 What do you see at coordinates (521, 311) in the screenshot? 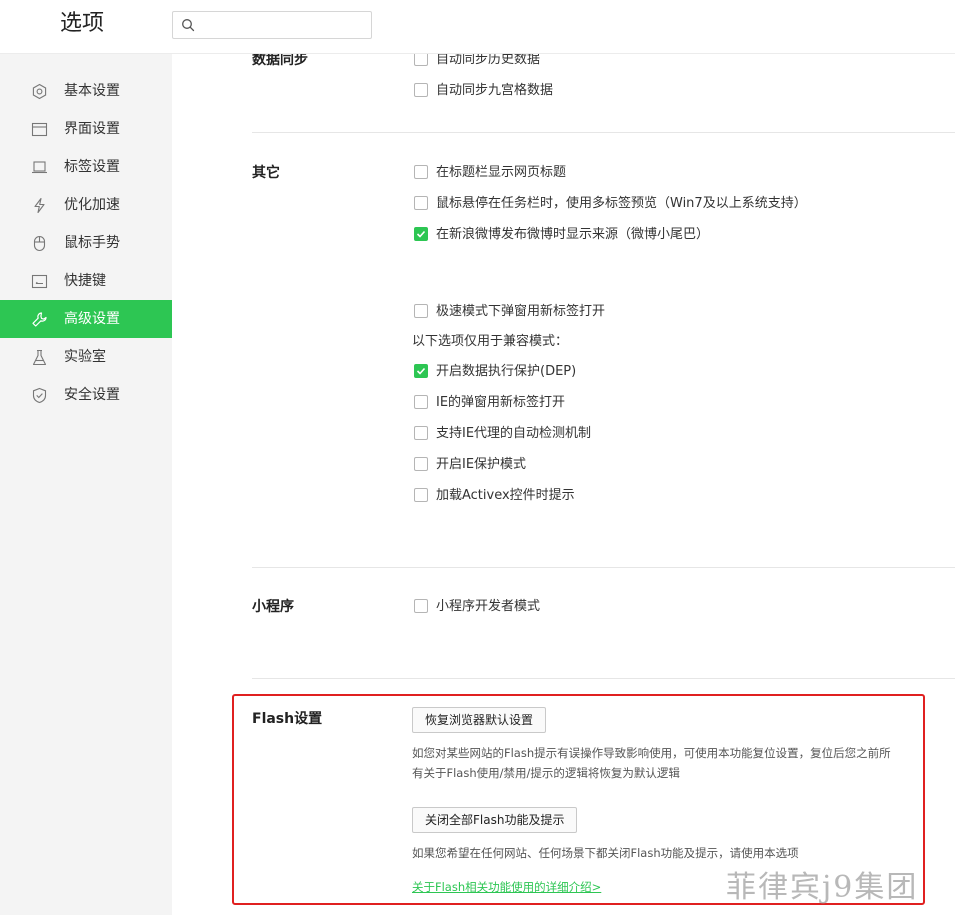
I see `option-label: 极速模式下弹窗用新标签打开` at bounding box center [521, 311].